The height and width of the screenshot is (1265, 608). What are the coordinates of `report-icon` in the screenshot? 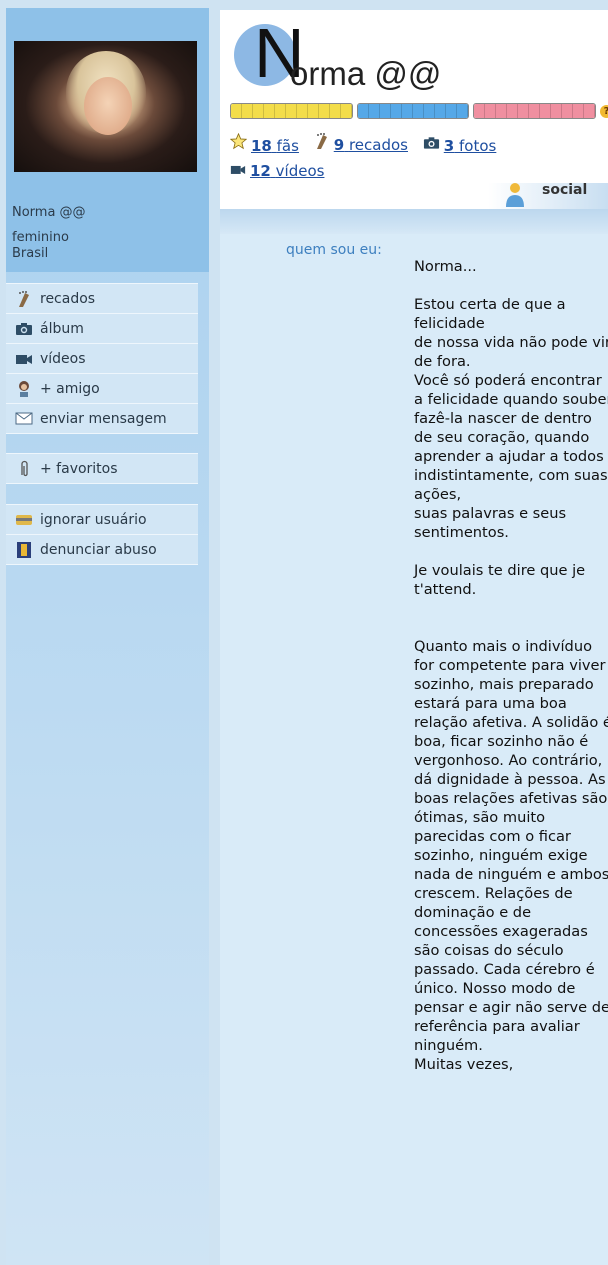 It's located at (24, 550).